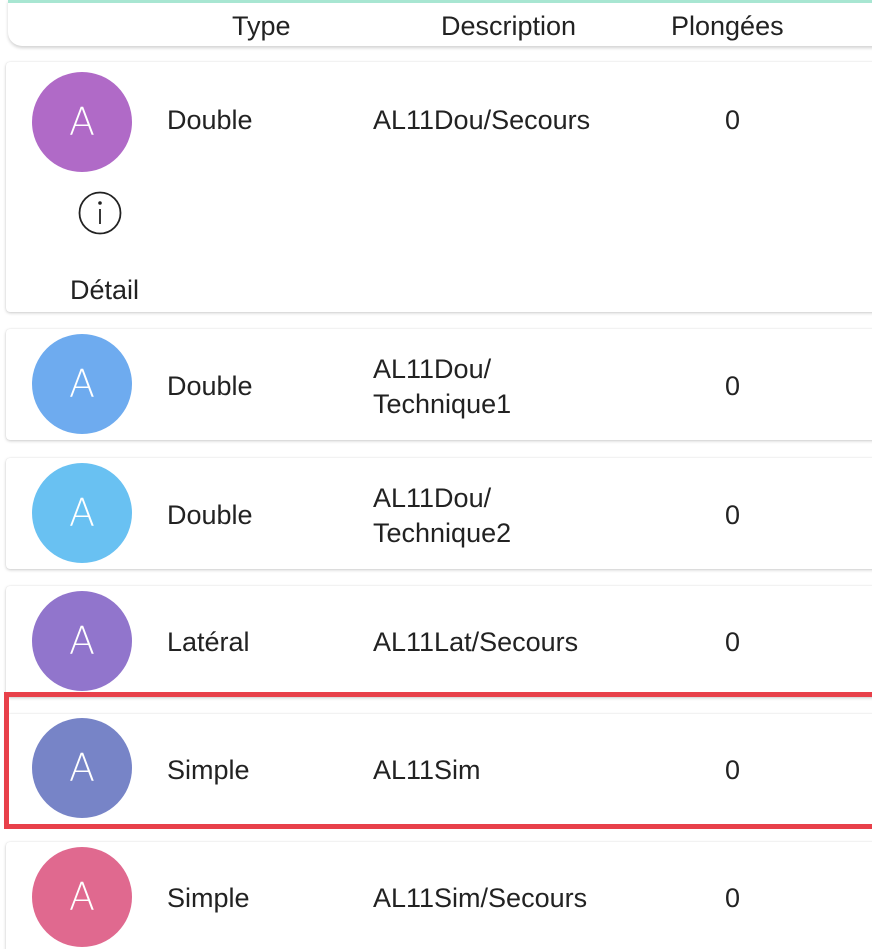  What do you see at coordinates (508, 26) in the screenshot?
I see `header-description: Description` at bounding box center [508, 26].